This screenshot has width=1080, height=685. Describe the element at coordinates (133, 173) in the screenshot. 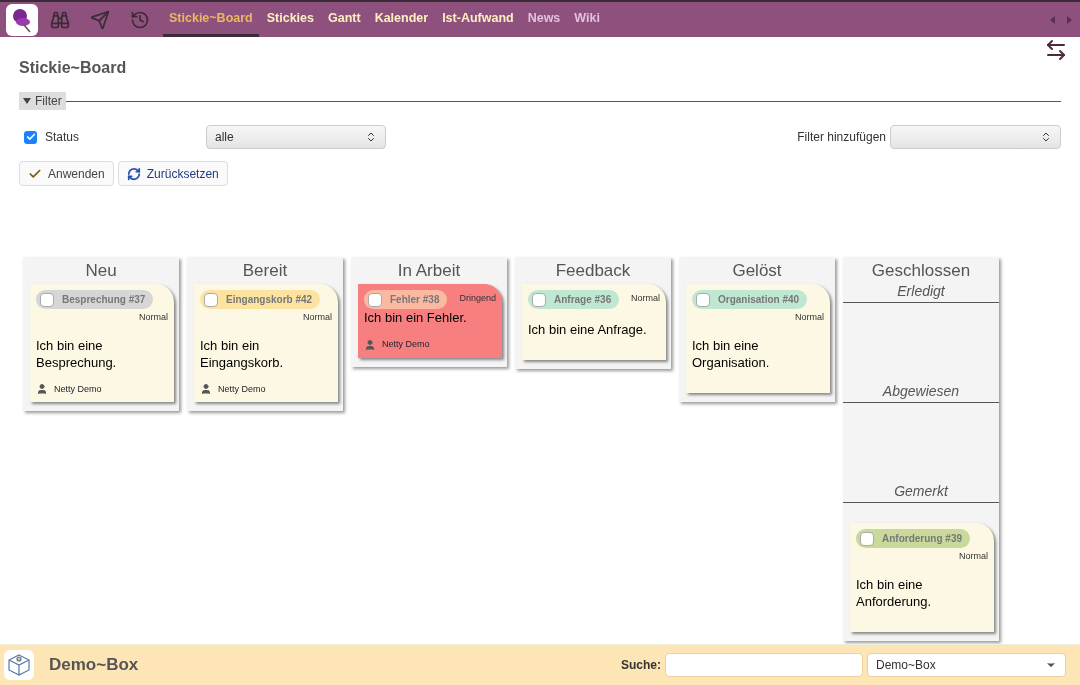

I see `refresh-icon` at that location.